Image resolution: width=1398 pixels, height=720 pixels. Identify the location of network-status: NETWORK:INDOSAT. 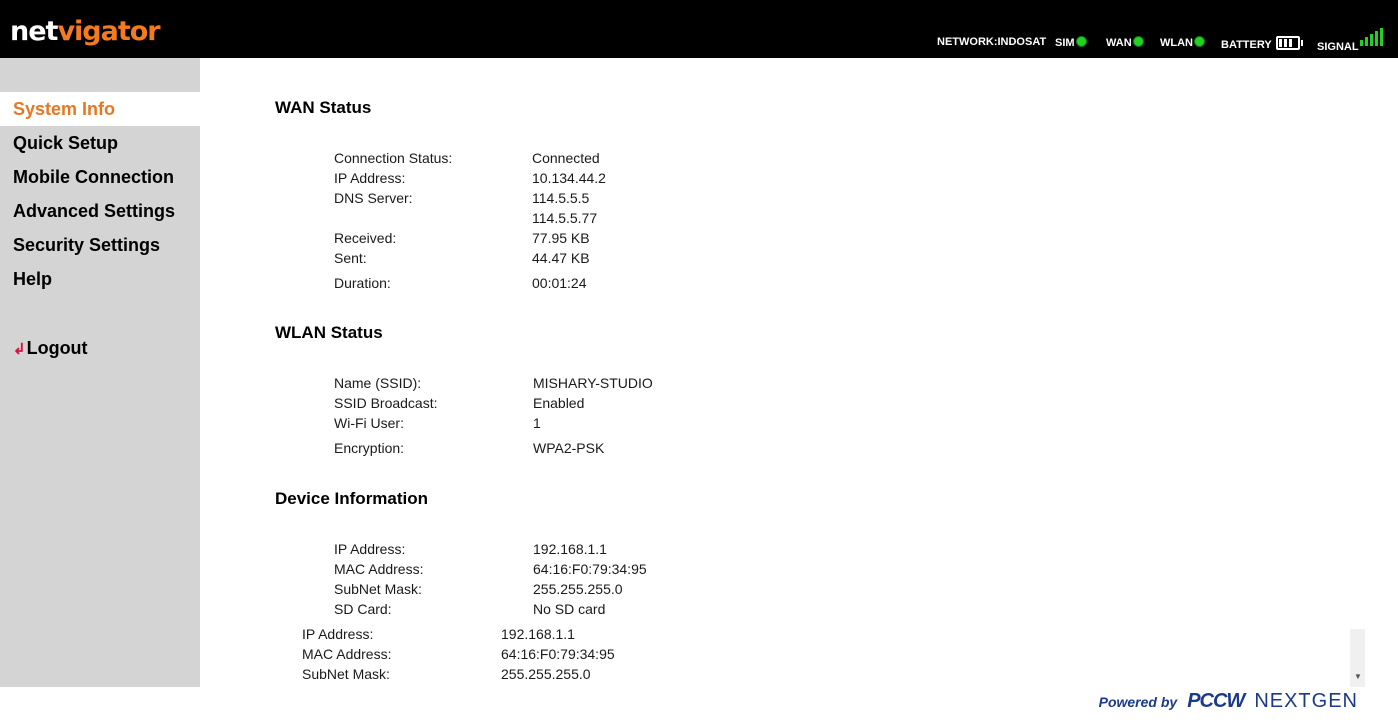
(992, 42).